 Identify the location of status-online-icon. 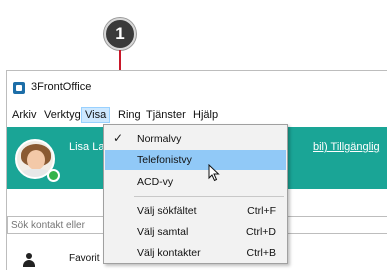
(53, 175).